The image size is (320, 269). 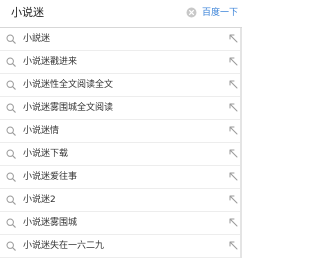 I want to click on search-button: 百度一下, so click(x=222, y=13).